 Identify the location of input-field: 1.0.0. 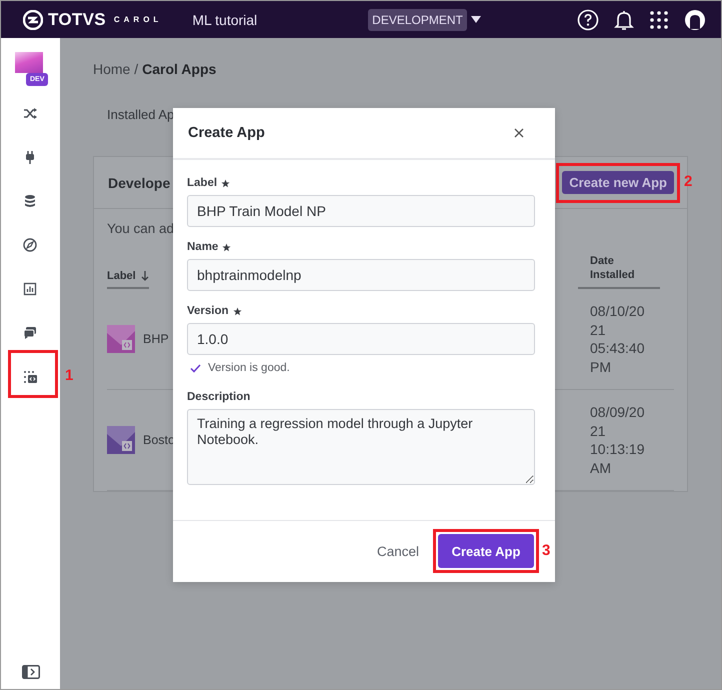
(361, 339).